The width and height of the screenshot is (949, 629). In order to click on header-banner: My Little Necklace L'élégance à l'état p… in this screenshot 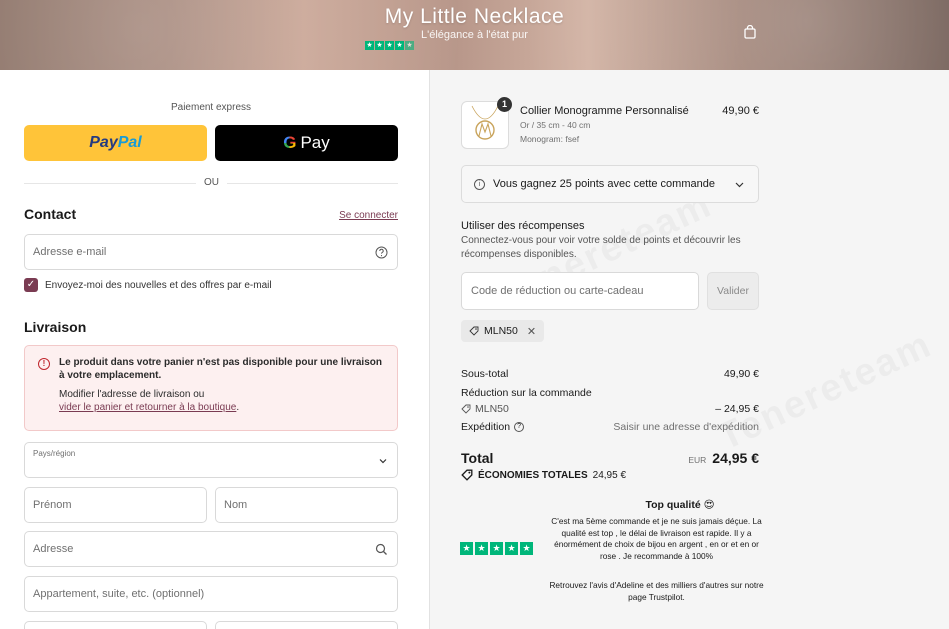, I will do `click(474, 35)`.